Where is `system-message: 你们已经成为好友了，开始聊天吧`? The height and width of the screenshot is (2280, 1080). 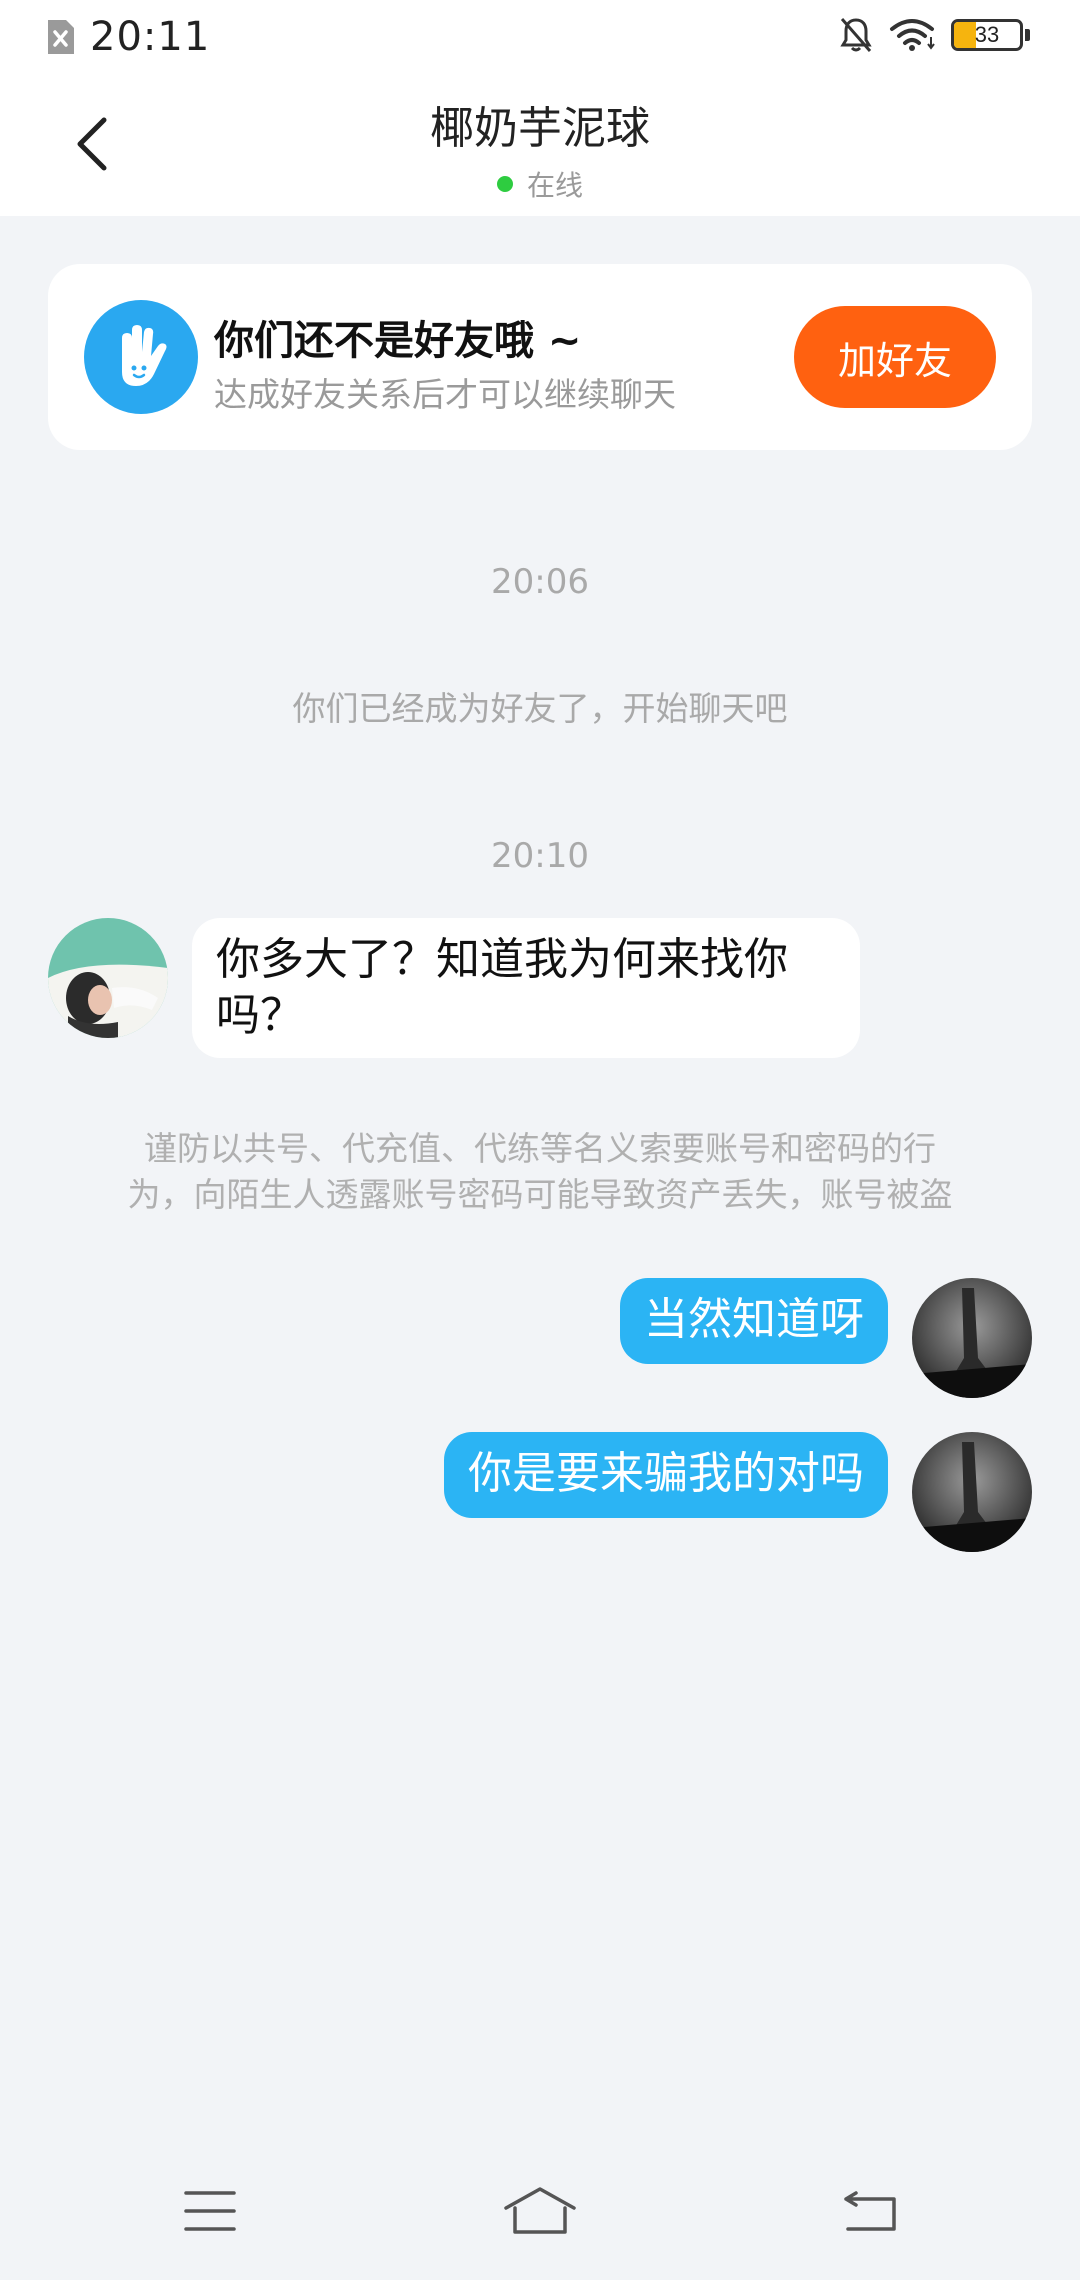
system-message: 你们已经成为好友了，开始聊天吧 is located at coordinates (540, 708).